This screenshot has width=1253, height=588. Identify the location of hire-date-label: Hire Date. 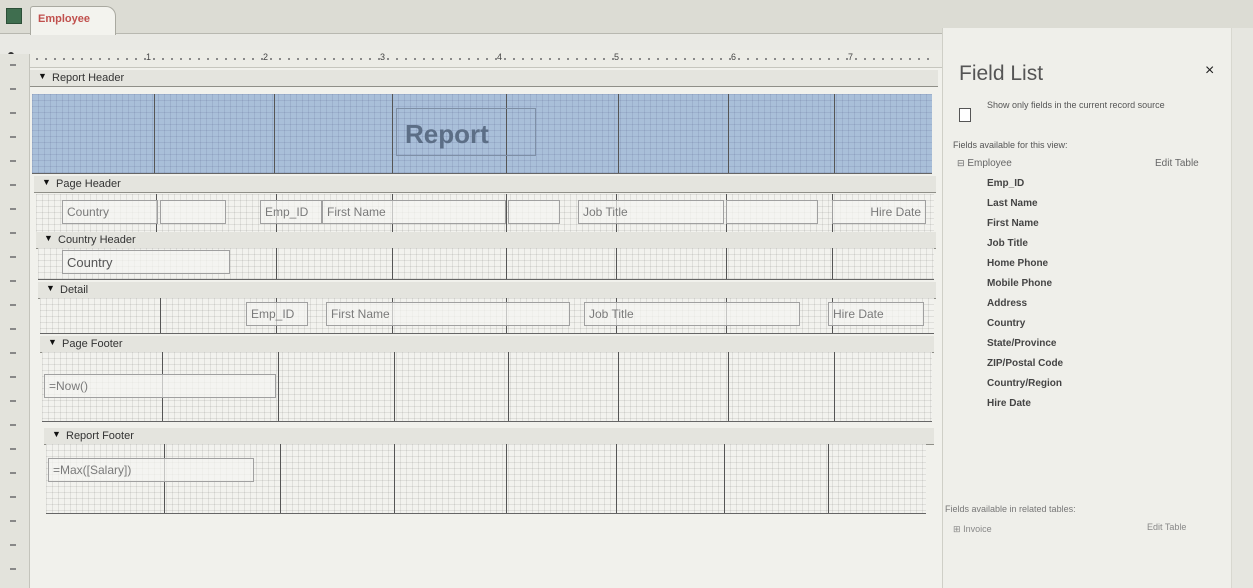
(879, 212).